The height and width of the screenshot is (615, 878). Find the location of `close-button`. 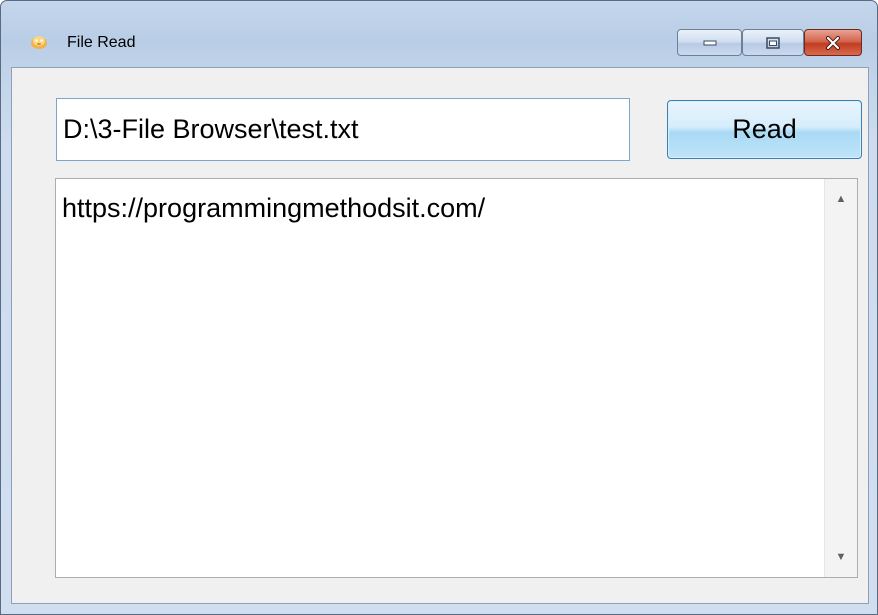

close-button is located at coordinates (833, 42).